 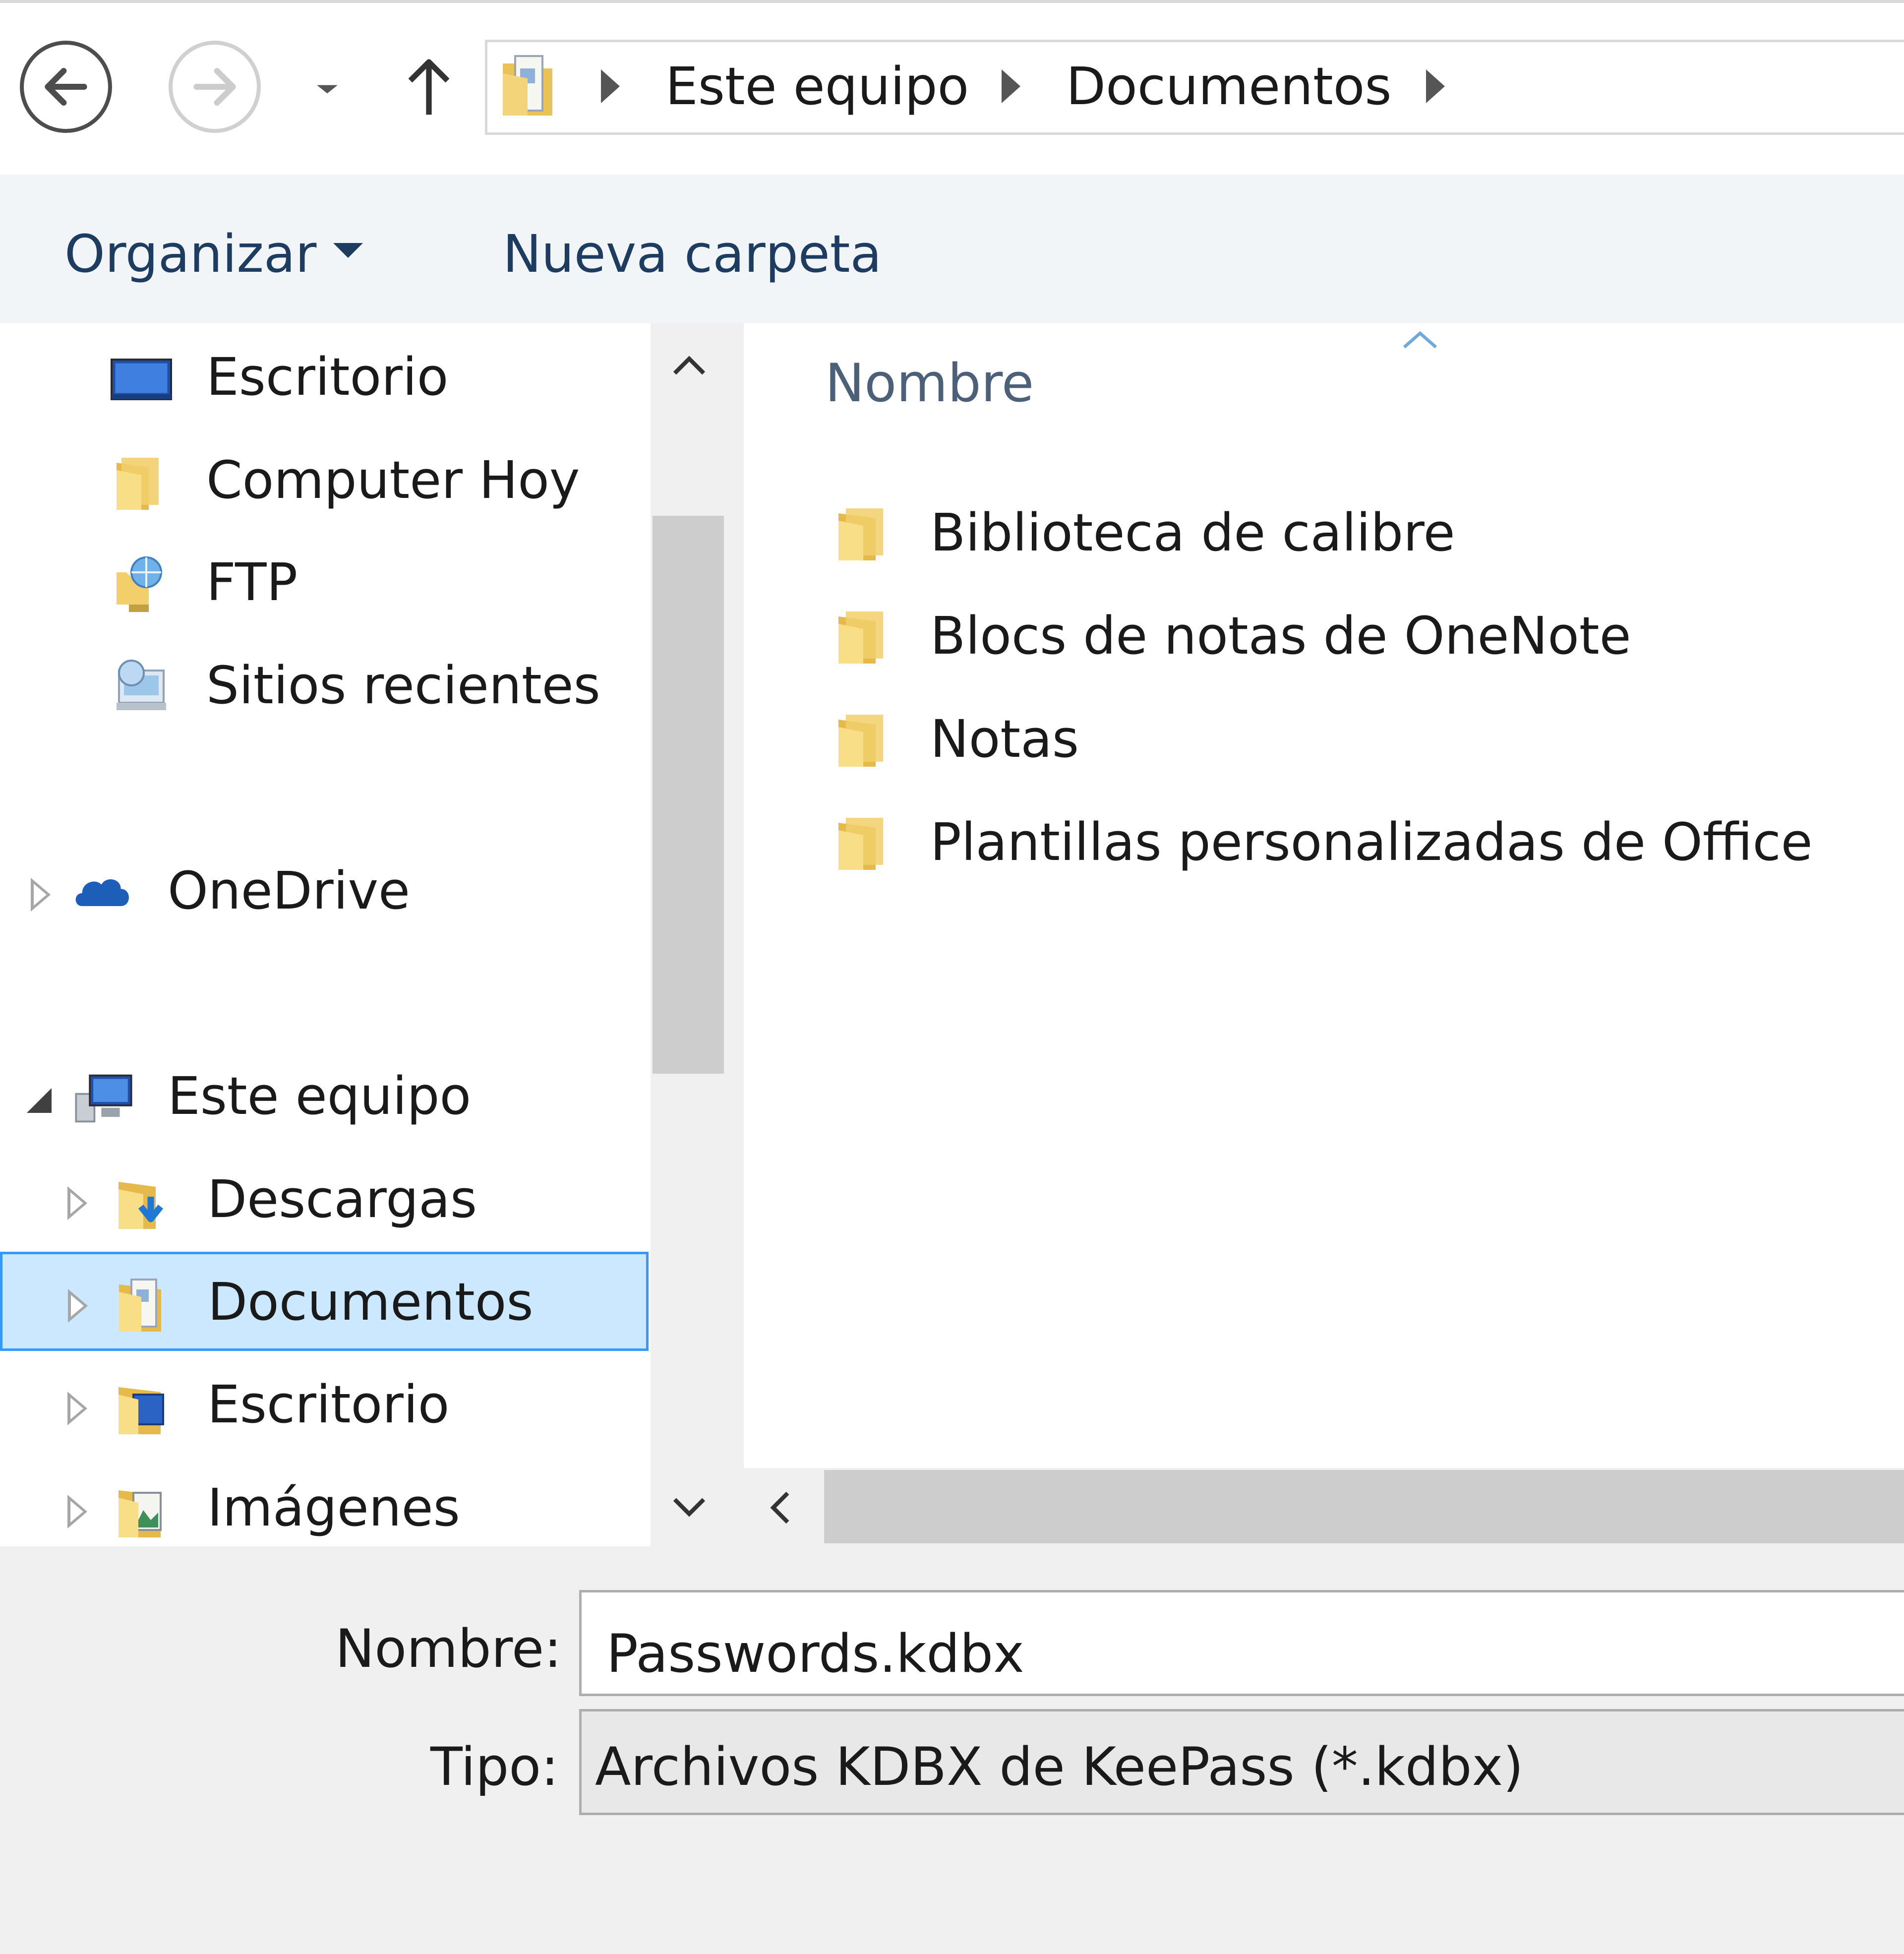 What do you see at coordinates (494, 1766) in the screenshot?
I see `file-type-label: Tipo:` at bounding box center [494, 1766].